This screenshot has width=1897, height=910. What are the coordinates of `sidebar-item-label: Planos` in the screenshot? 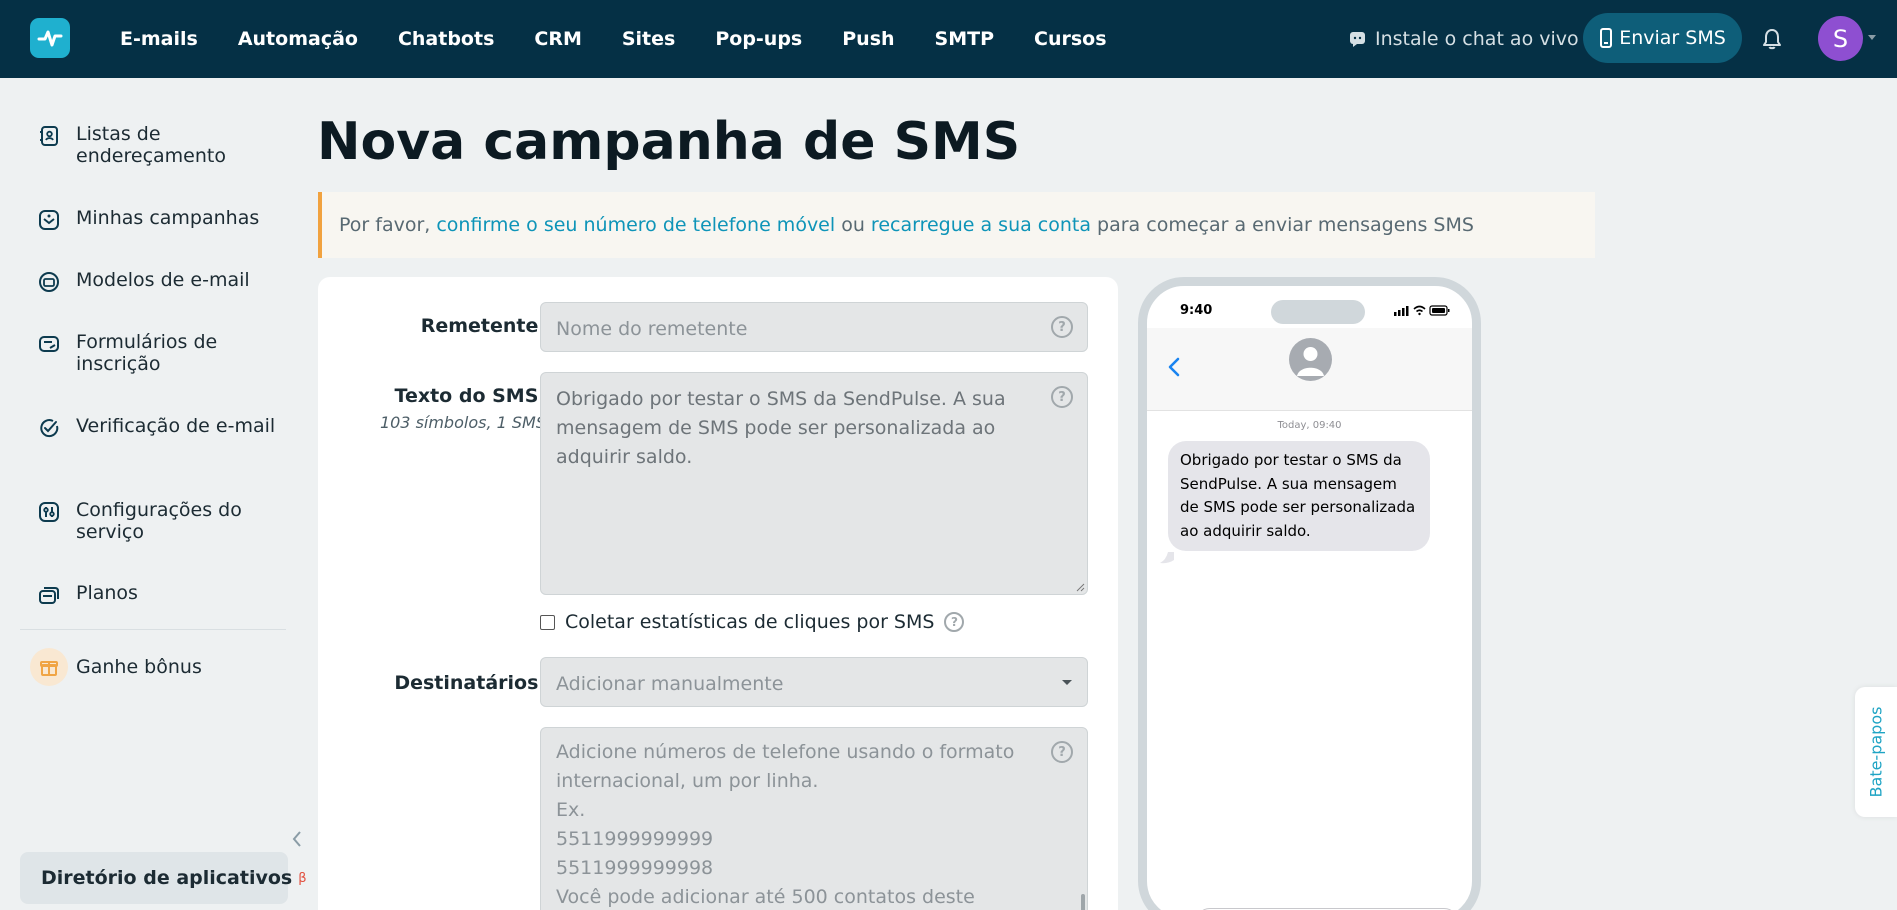 It's located at (107, 593).